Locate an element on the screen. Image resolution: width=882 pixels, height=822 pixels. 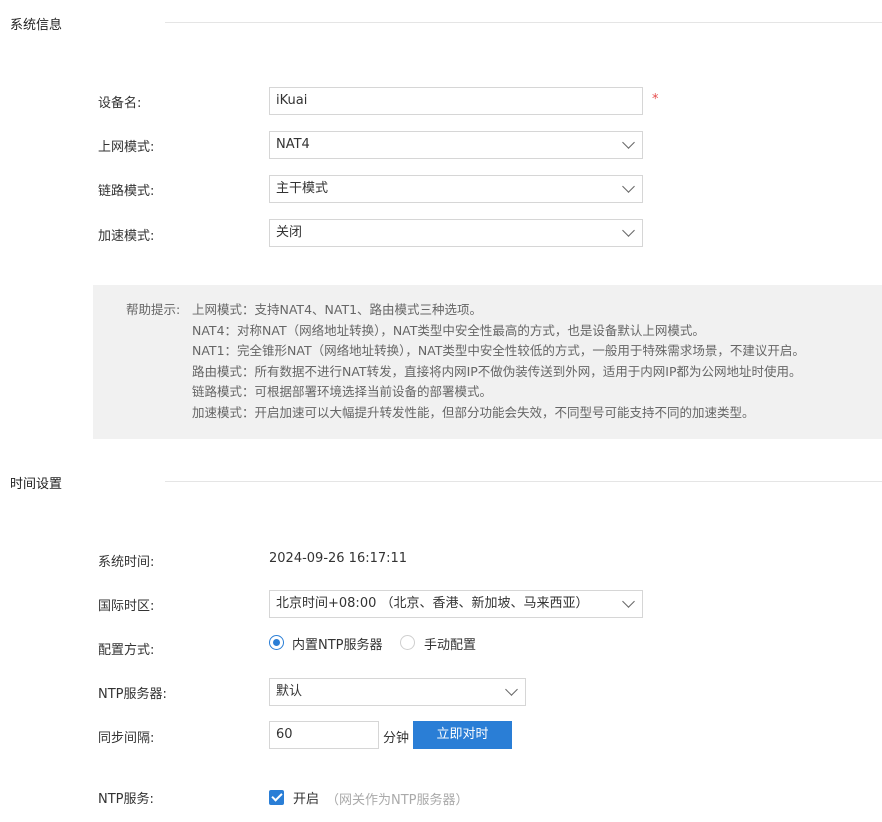
sync-interval-input: 60 is located at coordinates (324, 735).